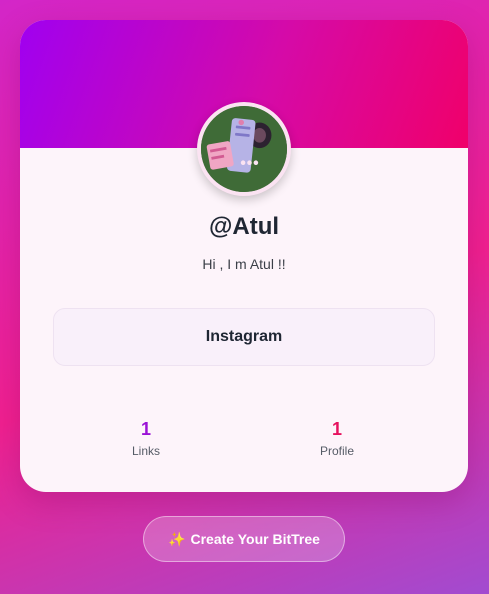 This screenshot has height=594, width=489. What do you see at coordinates (145, 429) in the screenshot?
I see `stat-links-value: 1` at bounding box center [145, 429].